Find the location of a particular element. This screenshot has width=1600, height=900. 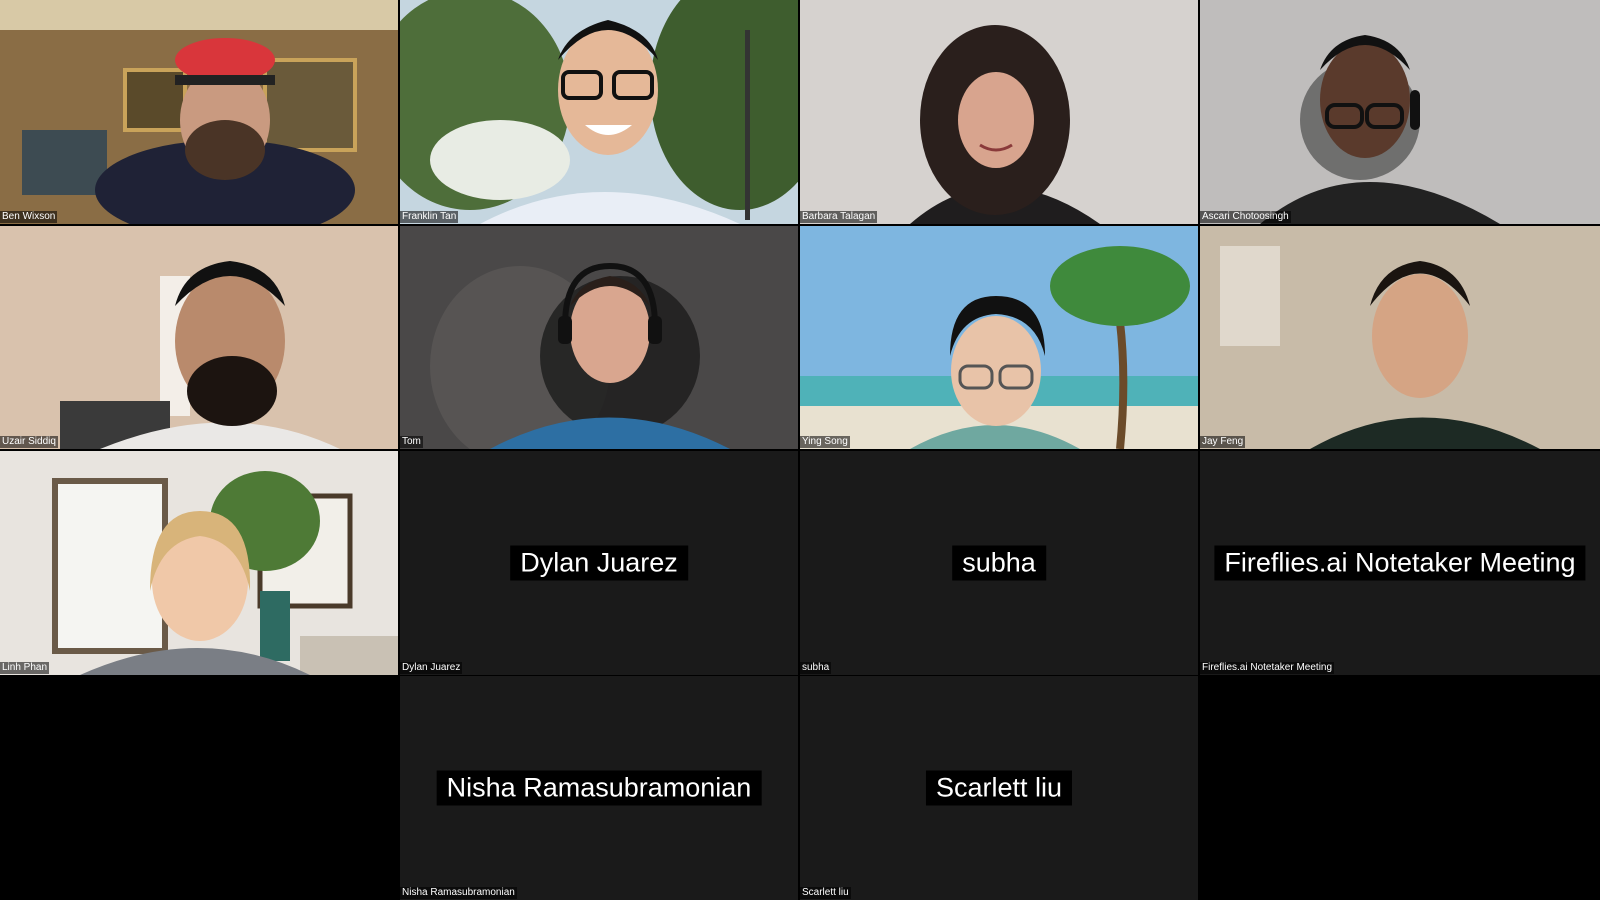

participant-display-name: Dylan Juarez is located at coordinates (599, 563).